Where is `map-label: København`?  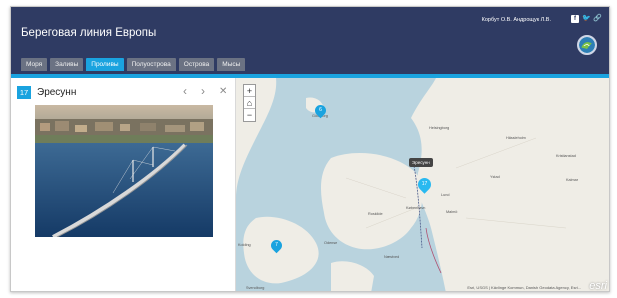 map-label: København is located at coordinates (416, 208).